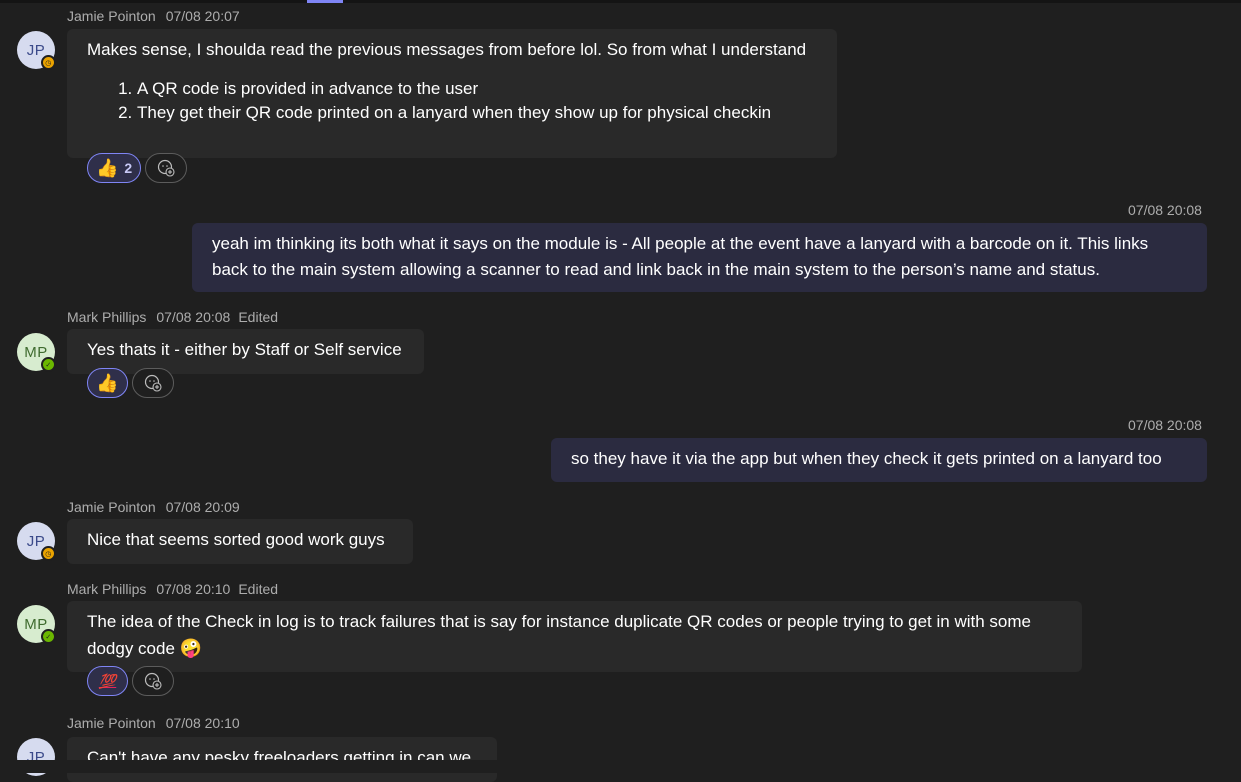 Image resolution: width=1241 pixels, height=782 pixels. I want to click on message-bubble: Nice that seems sorted good work guys, so click(240, 541).